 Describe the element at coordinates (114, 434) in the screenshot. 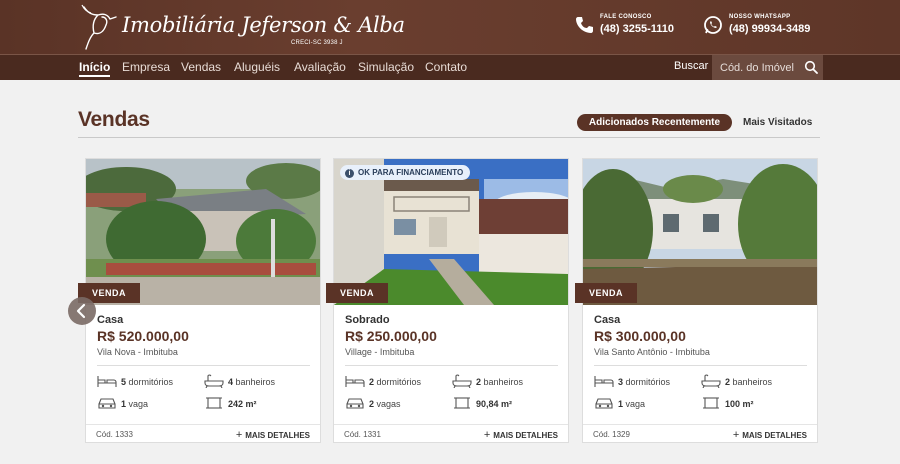

I see `property-code: Cód. 1333` at that location.